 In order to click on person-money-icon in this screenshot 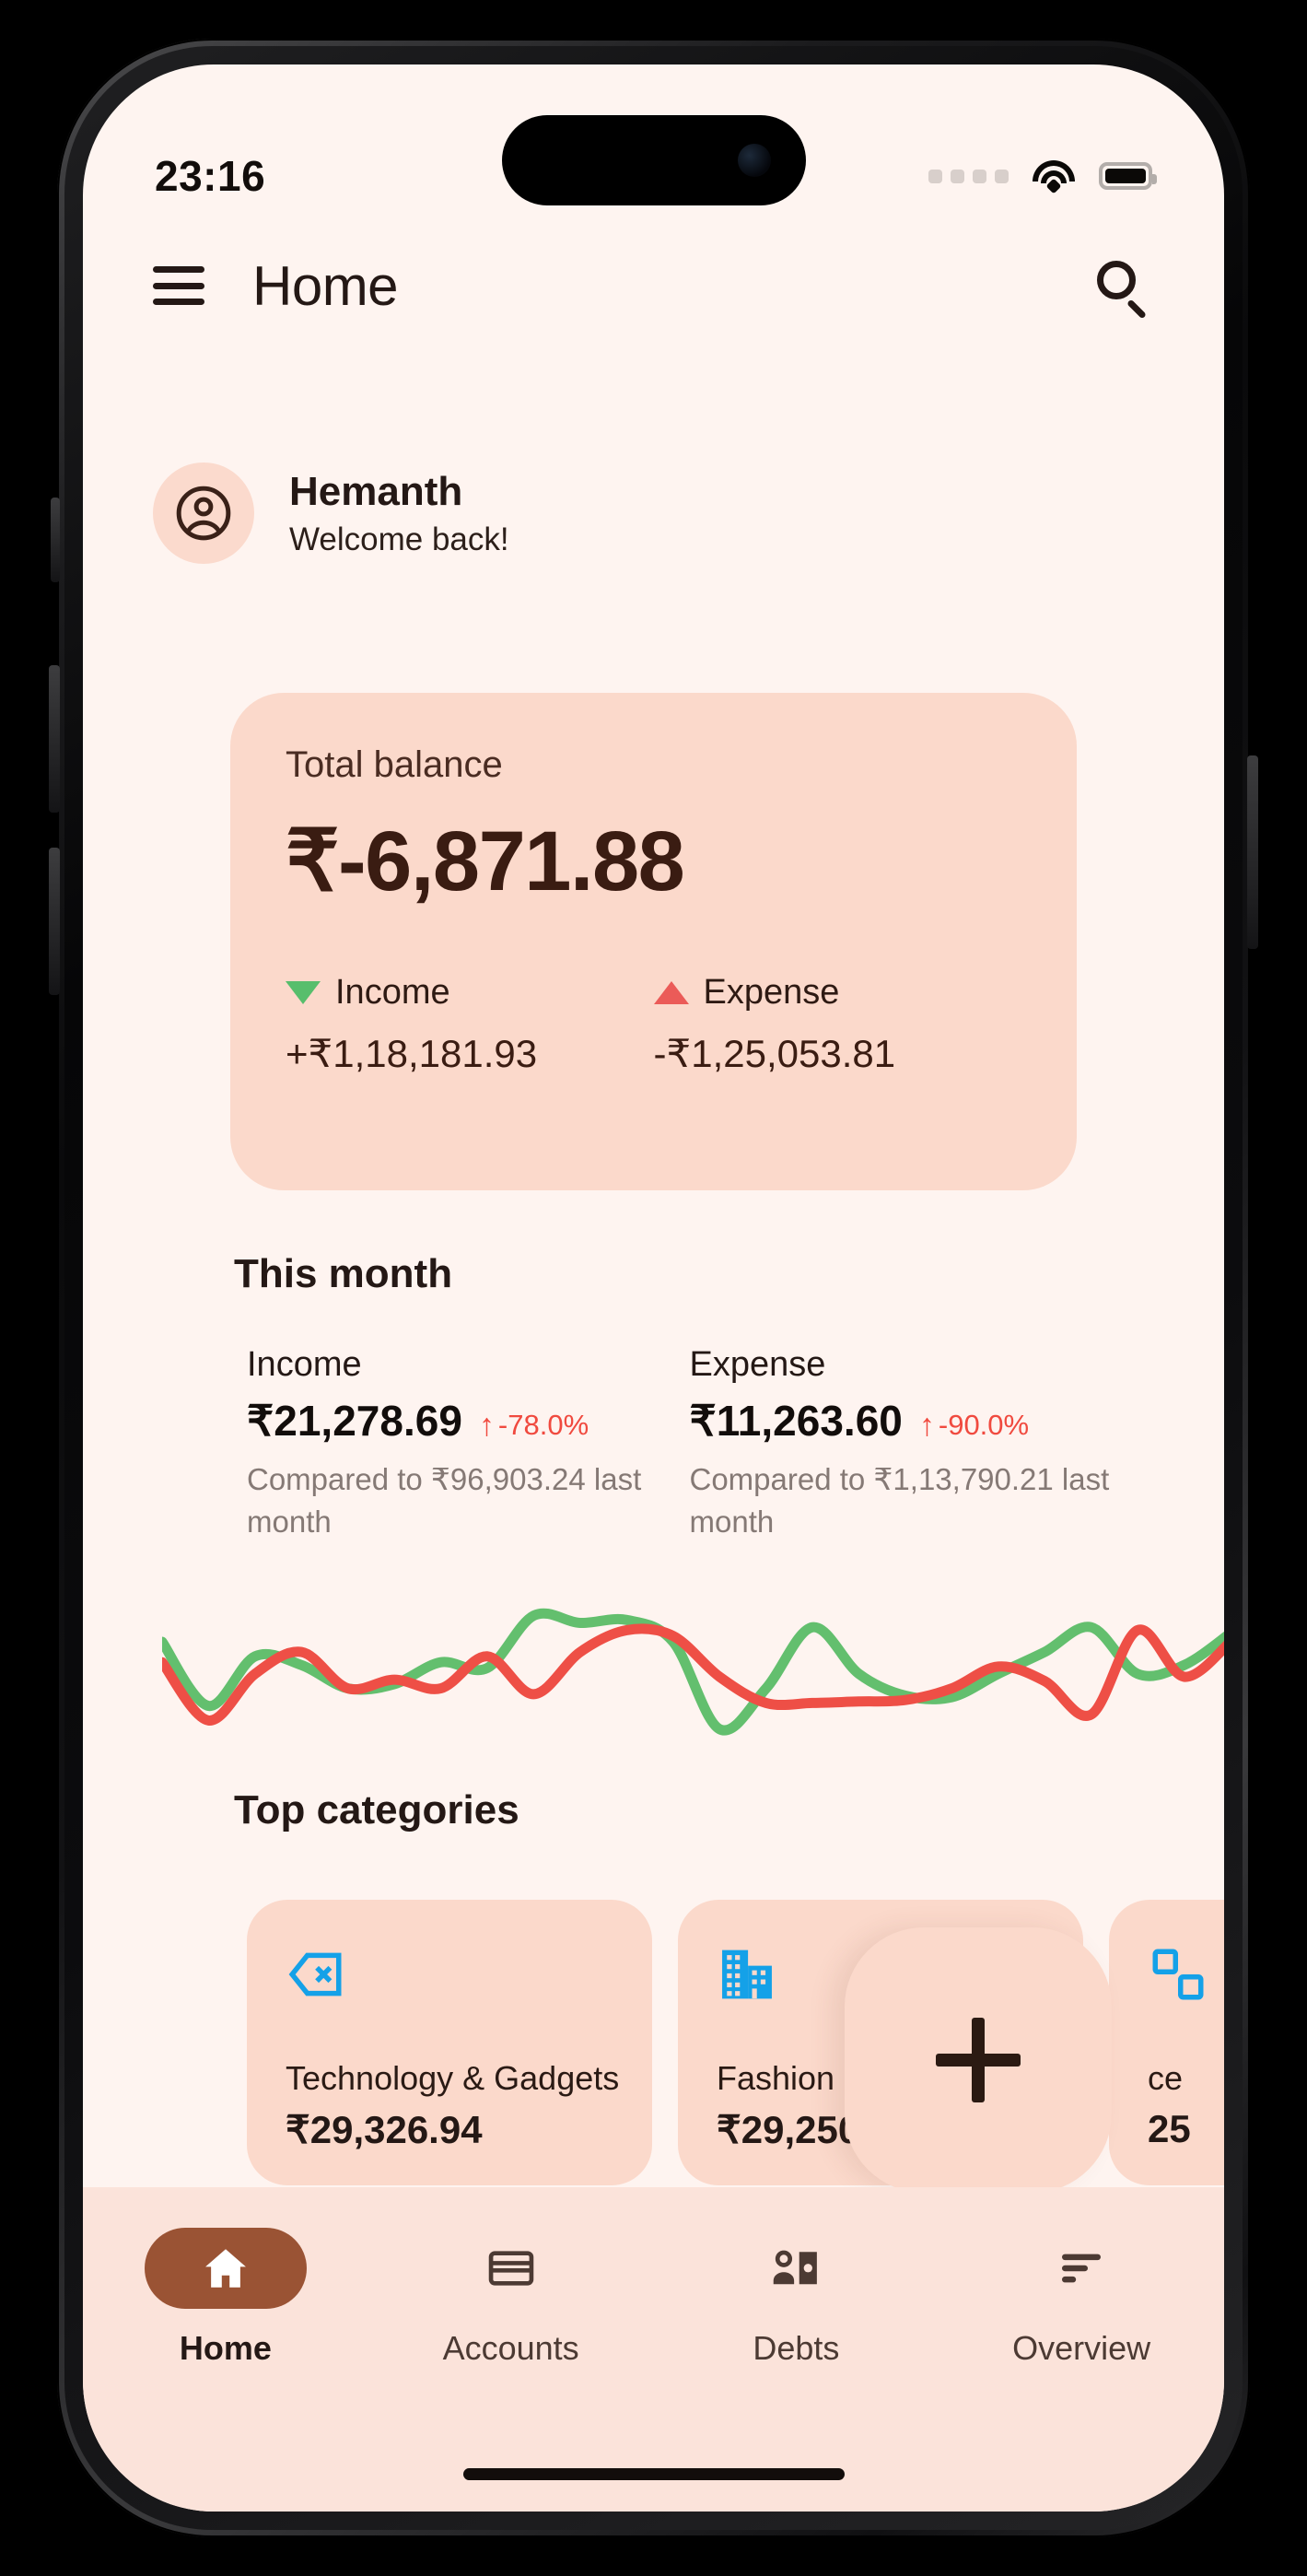, I will do `click(796, 2267)`.